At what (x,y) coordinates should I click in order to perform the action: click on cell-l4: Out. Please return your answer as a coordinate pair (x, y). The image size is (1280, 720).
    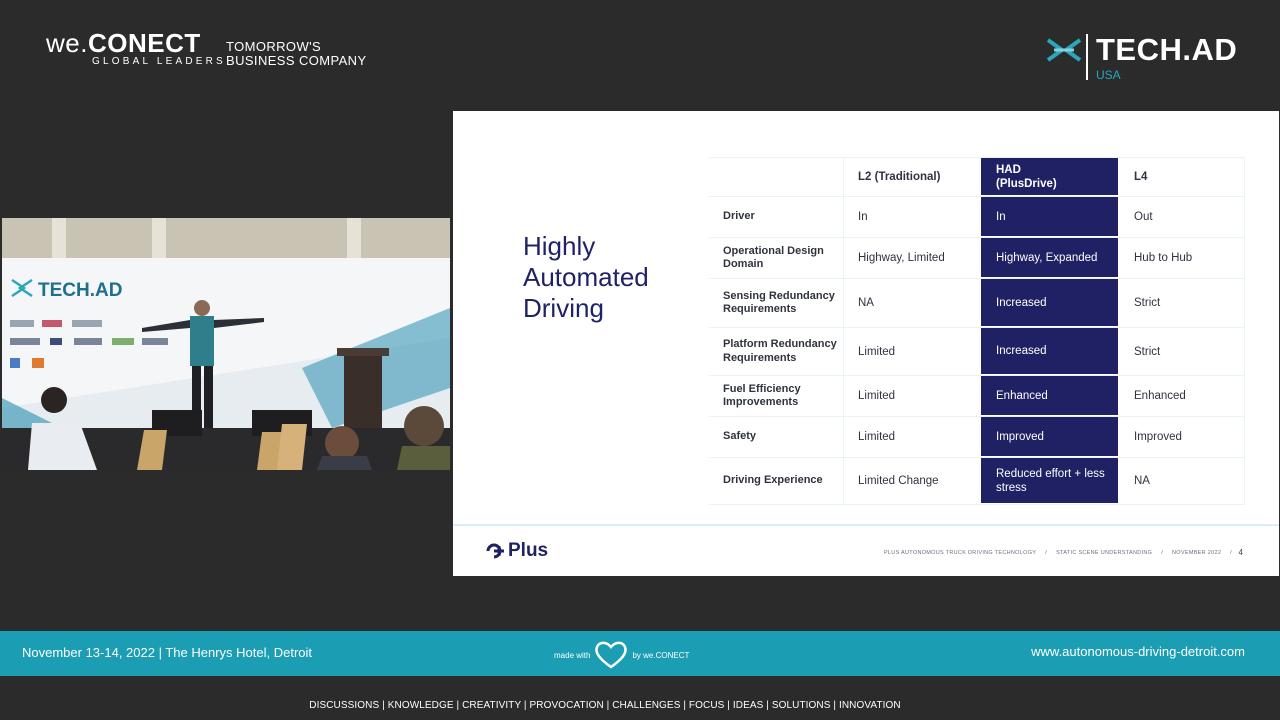
    Looking at the image, I should click on (1181, 217).